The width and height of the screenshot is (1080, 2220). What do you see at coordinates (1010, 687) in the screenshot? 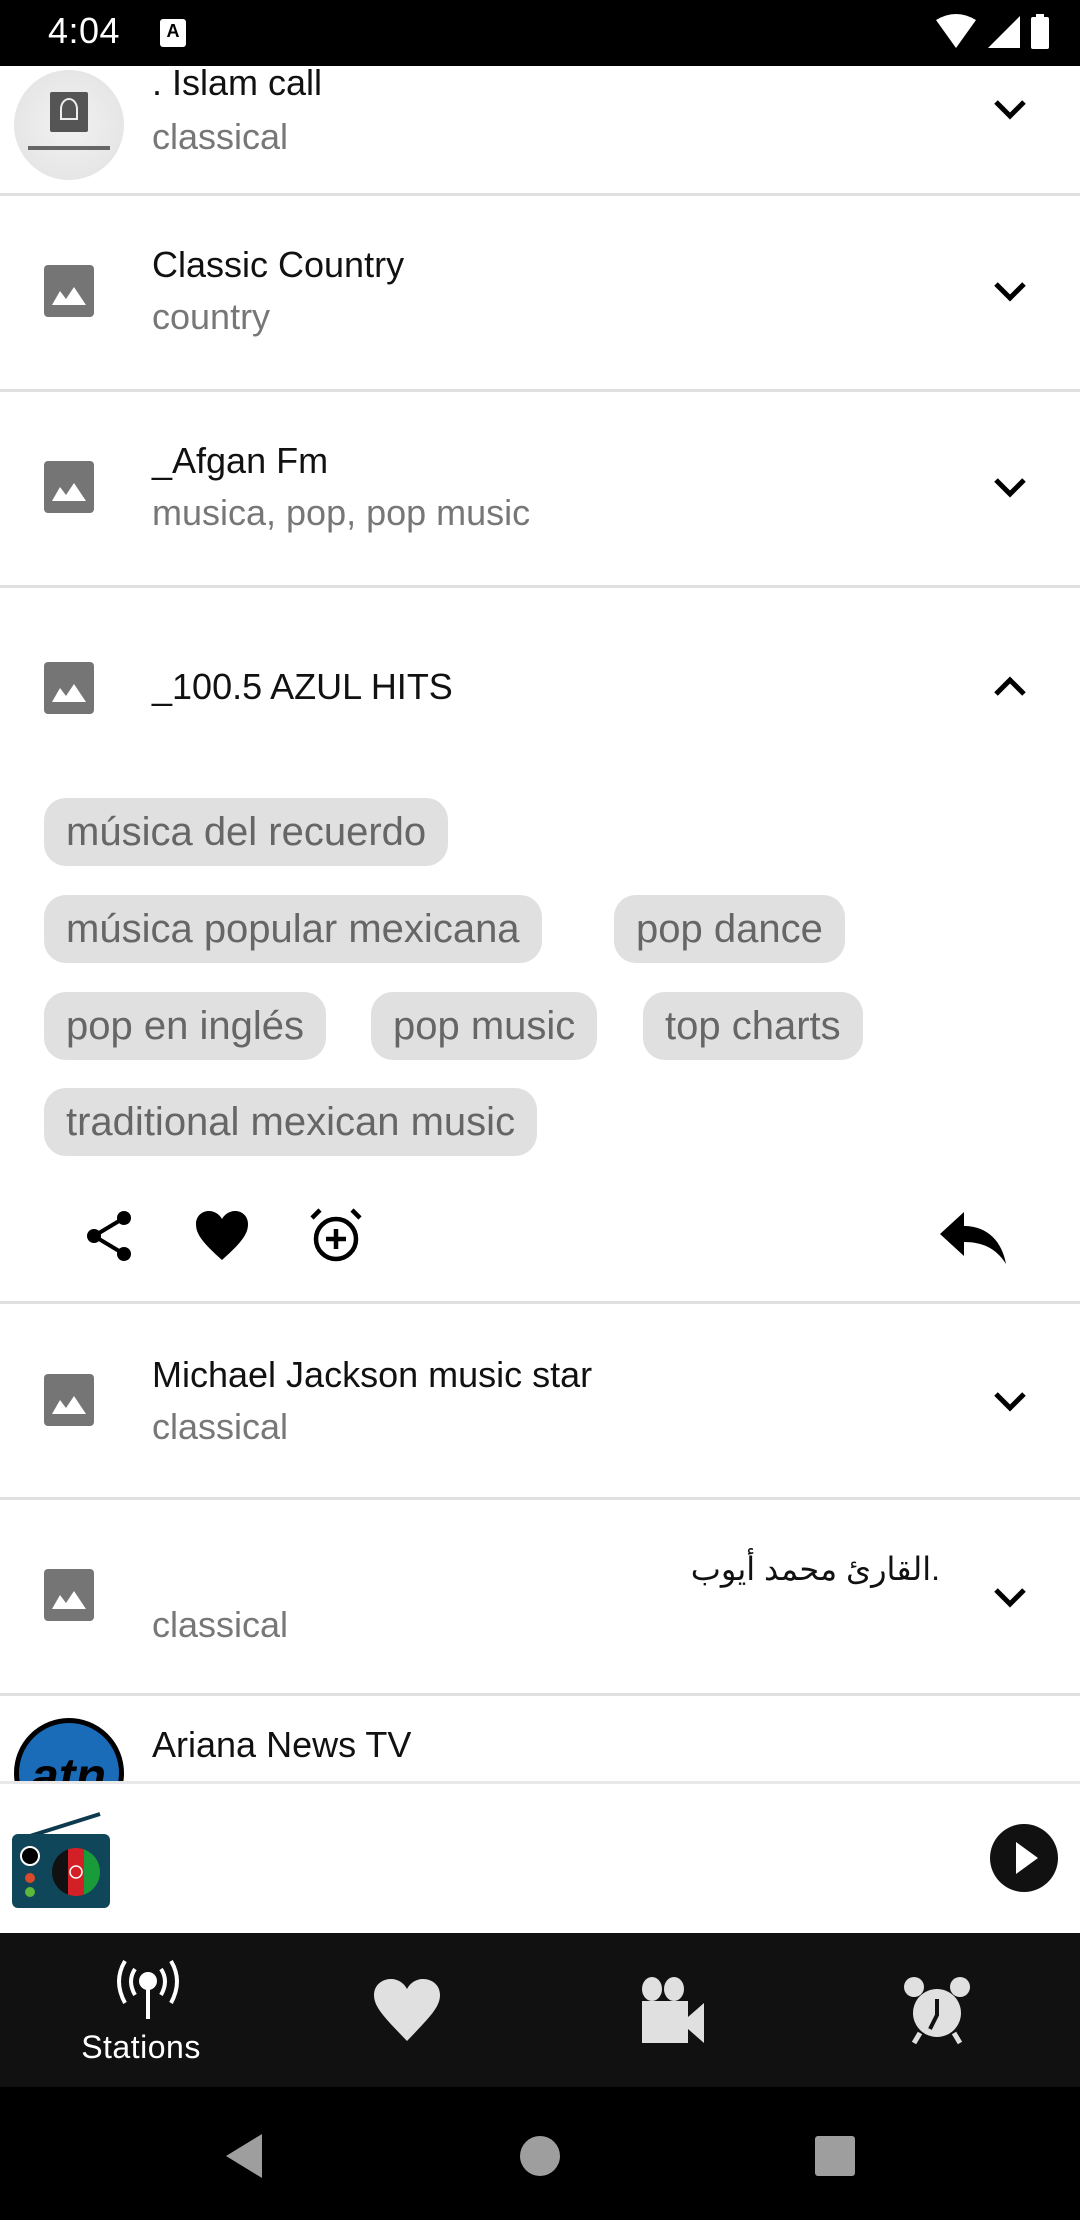
I see `chevron-up-icon` at bounding box center [1010, 687].